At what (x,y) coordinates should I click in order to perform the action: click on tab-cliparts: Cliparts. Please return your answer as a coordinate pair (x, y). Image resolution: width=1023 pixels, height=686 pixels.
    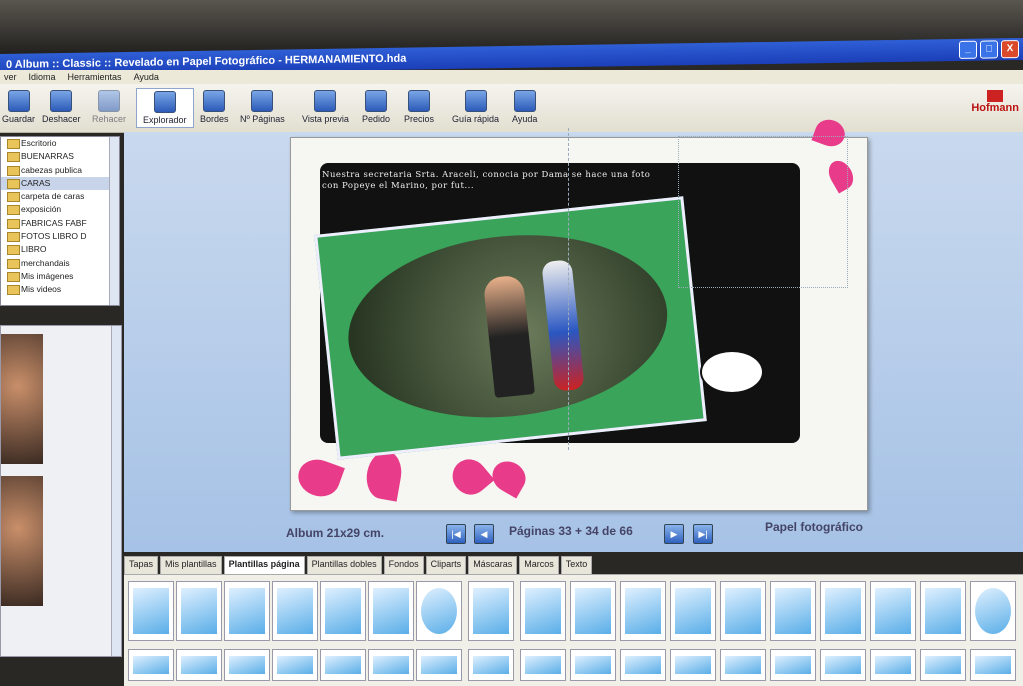
    Looking at the image, I should click on (446, 565).